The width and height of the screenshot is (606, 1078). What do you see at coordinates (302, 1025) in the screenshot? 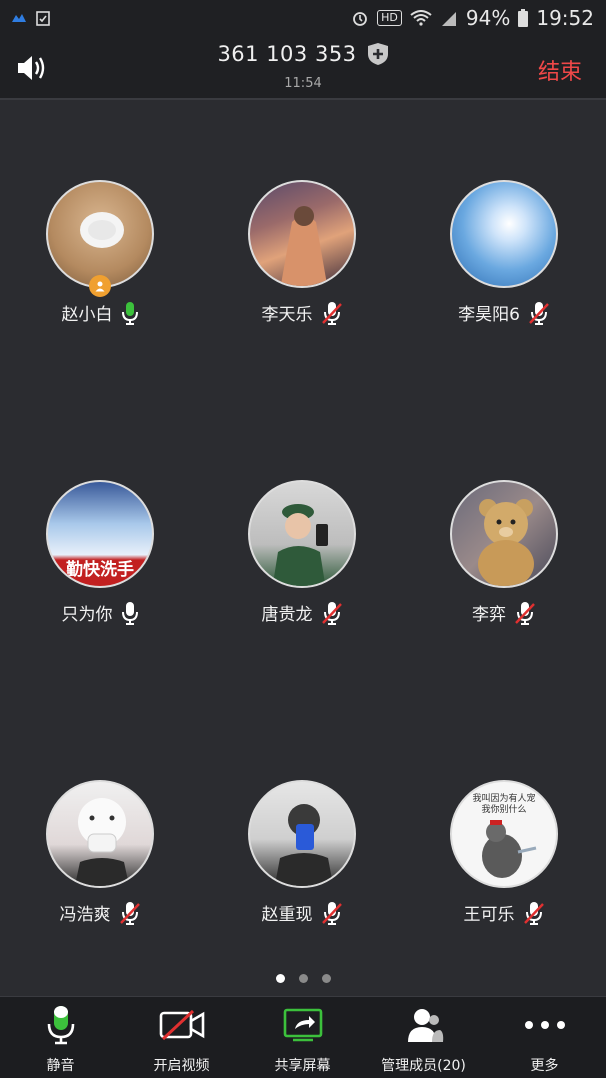
I see `share-screen-icon` at bounding box center [302, 1025].